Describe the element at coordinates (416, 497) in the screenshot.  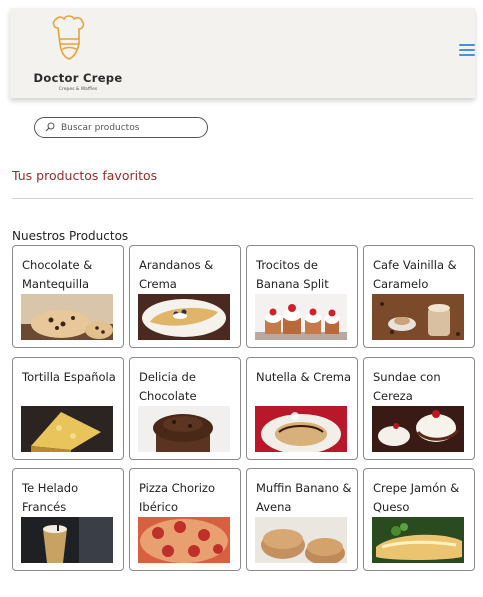
I see `product-name: Crepe Jamón & Queso` at that location.